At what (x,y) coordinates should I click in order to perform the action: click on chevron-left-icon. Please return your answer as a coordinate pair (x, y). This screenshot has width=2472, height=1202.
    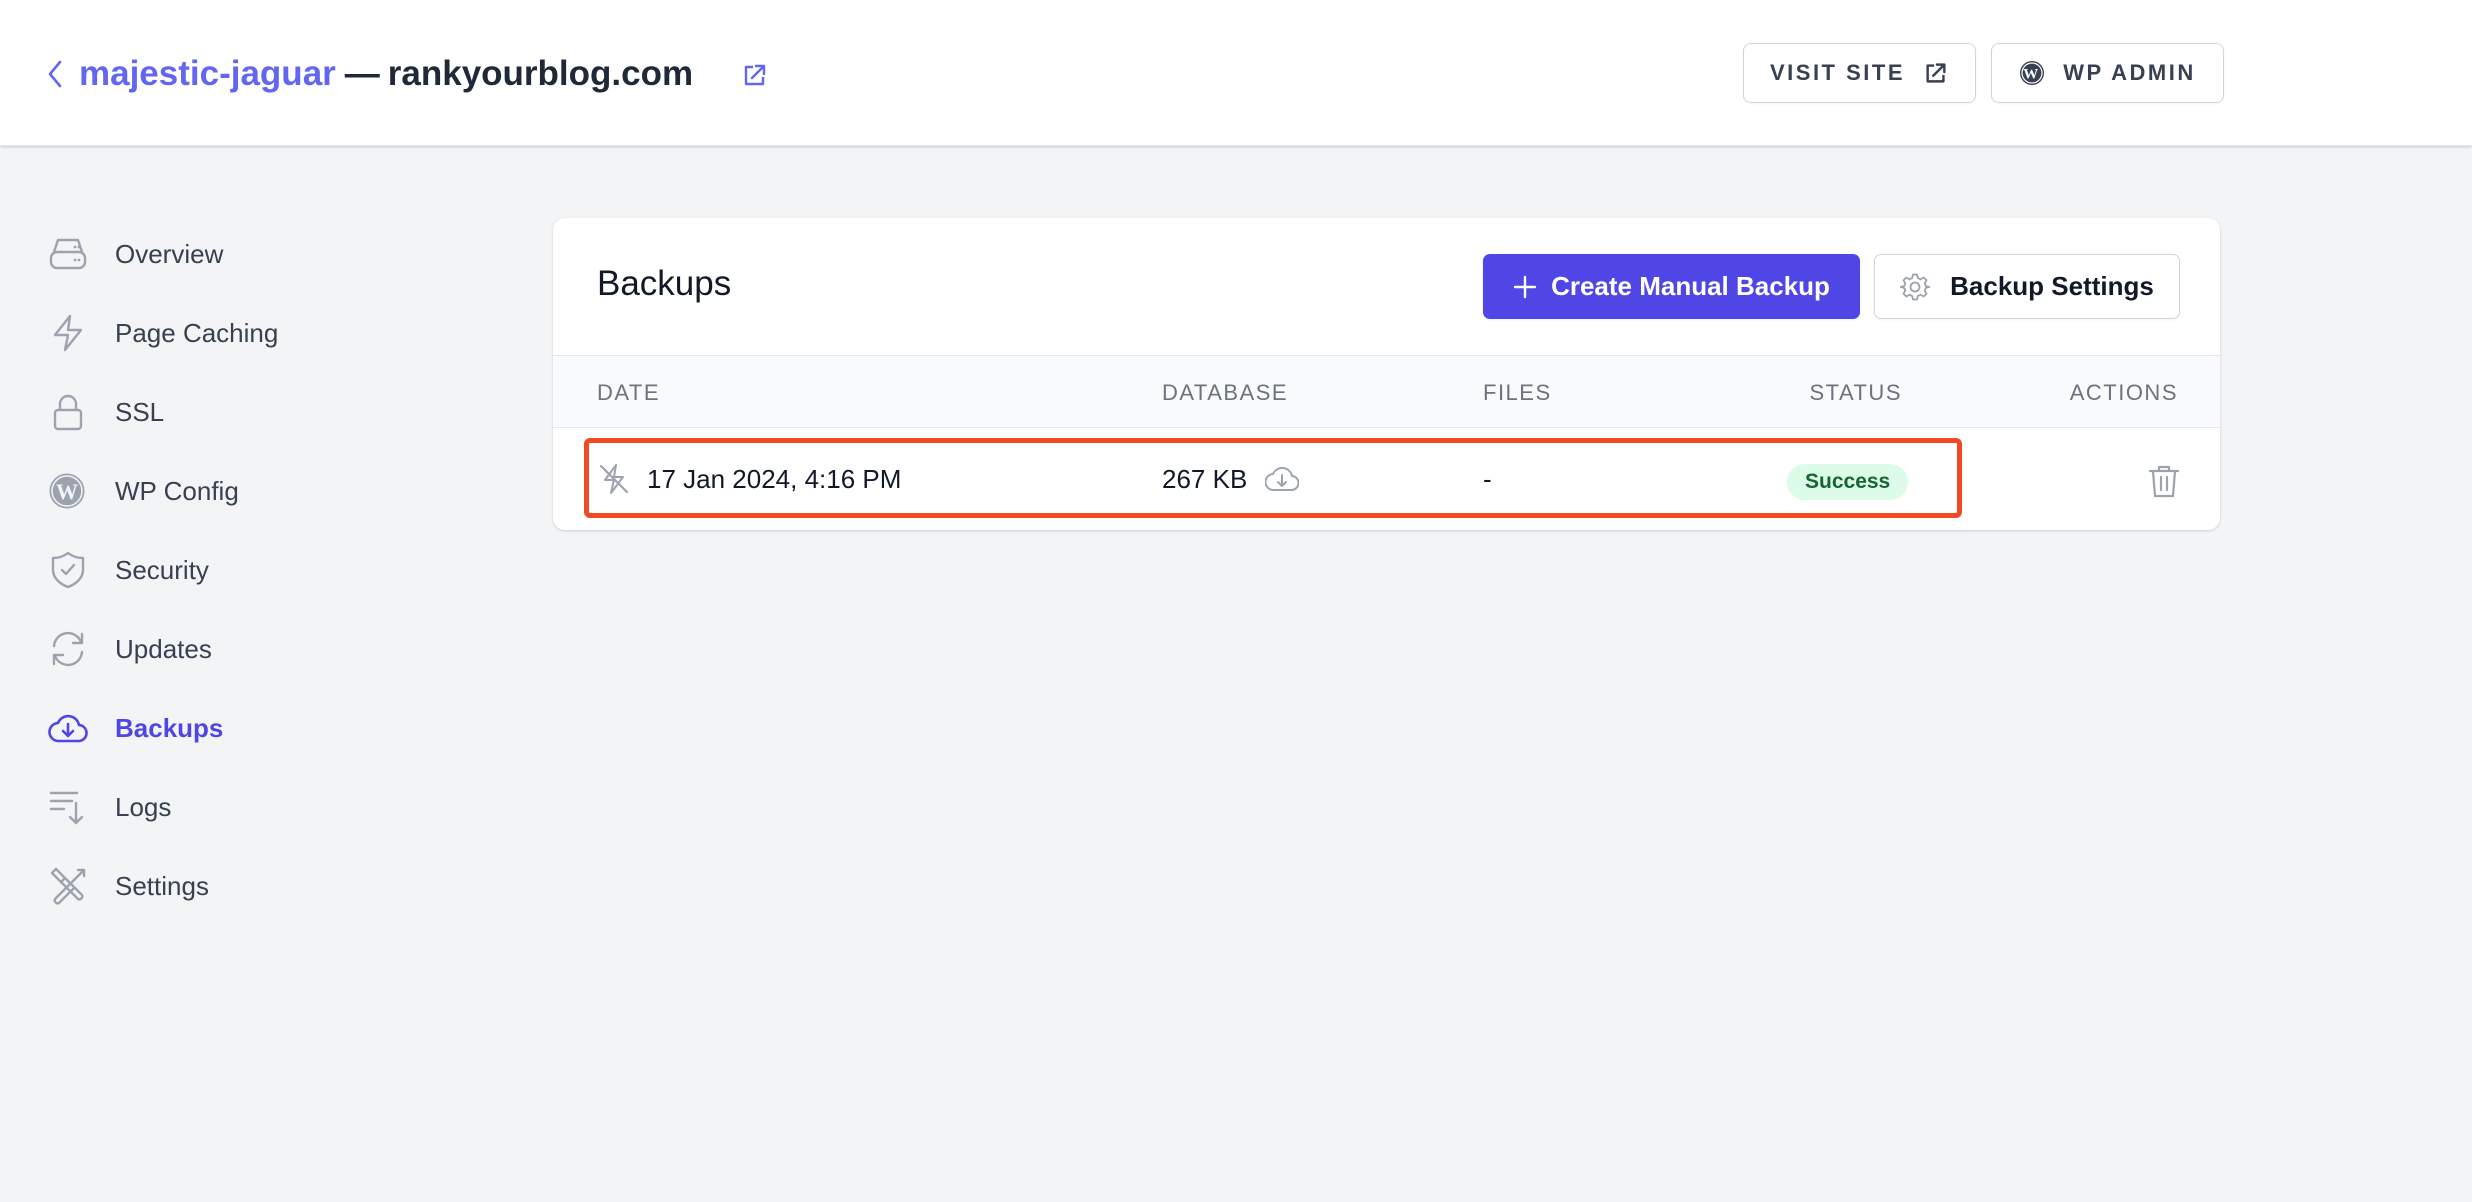
    Looking at the image, I should click on (55, 74).